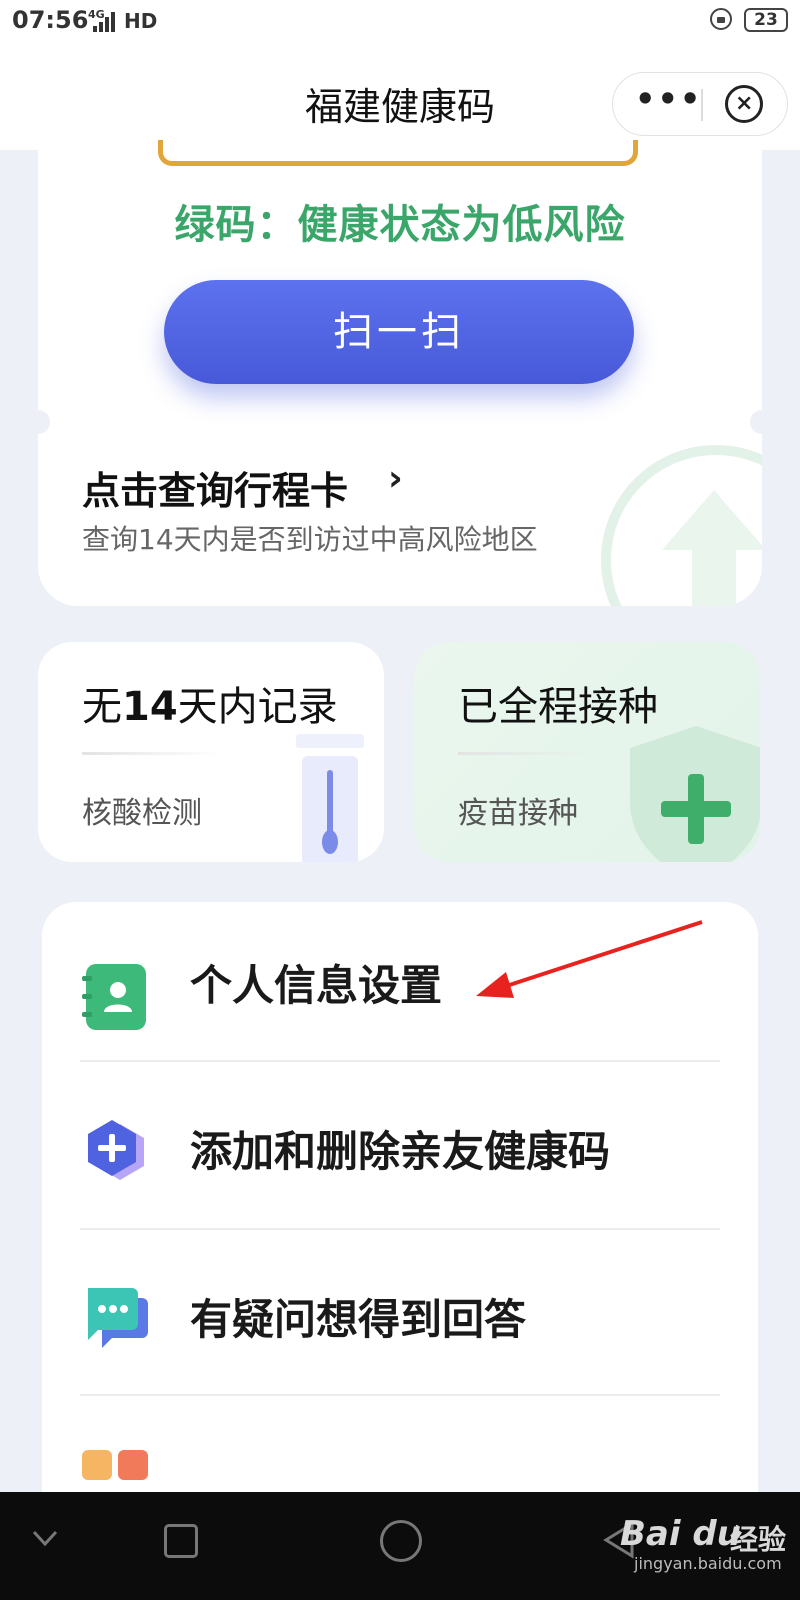 The width and height of the screenshot is (800, 1600). What do you see at coordinates (210, 707) in the screenshot?
I see `nucleic-test-status: 无14天内记录` at bounding box center [210, 707].